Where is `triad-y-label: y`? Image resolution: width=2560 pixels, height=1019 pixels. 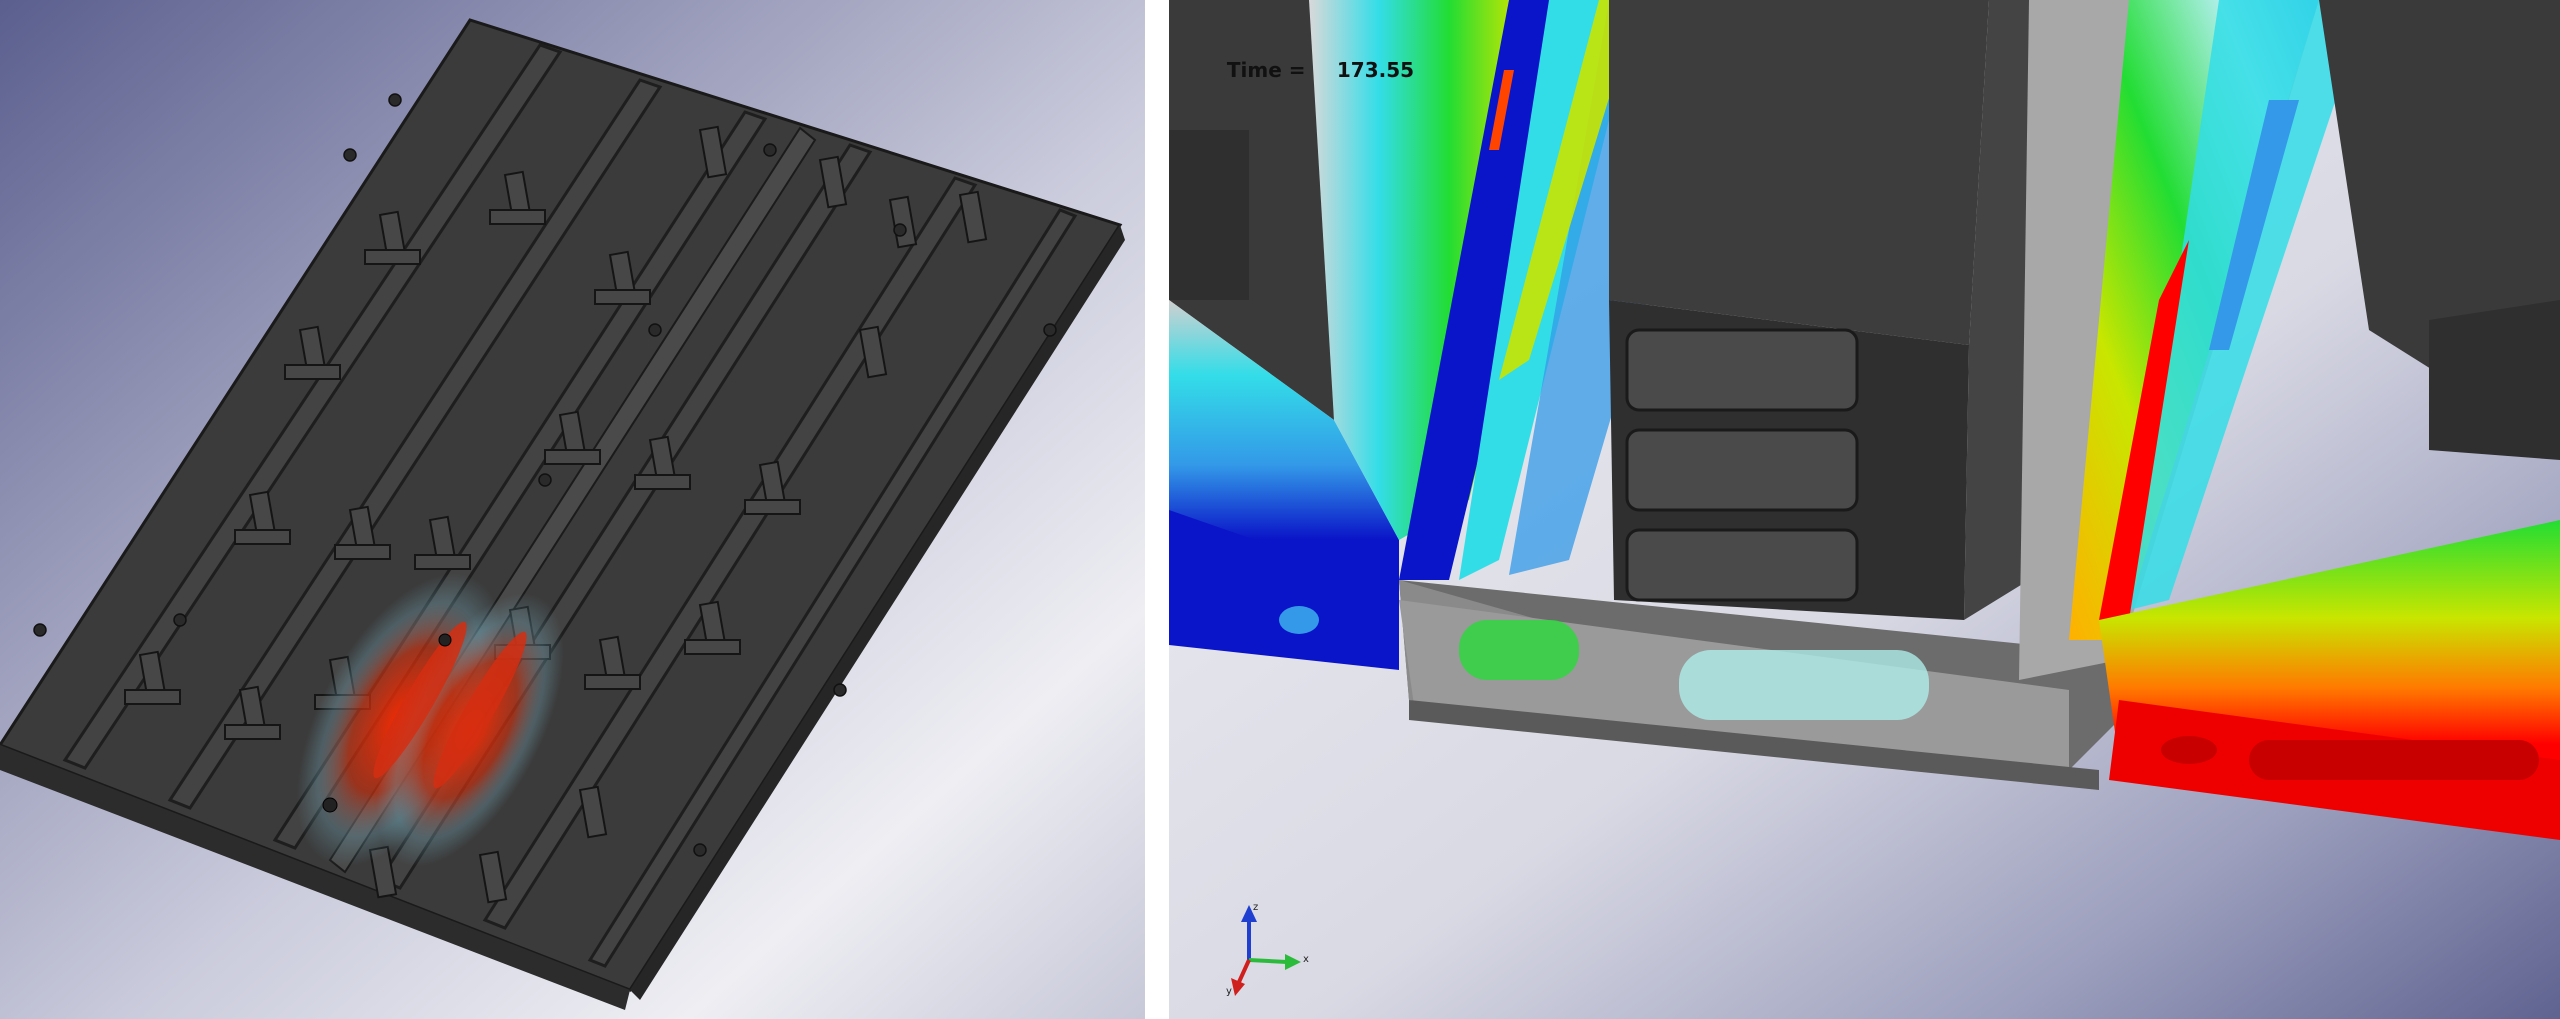 triad-y-label: y is located at coordinates (1229, 991).